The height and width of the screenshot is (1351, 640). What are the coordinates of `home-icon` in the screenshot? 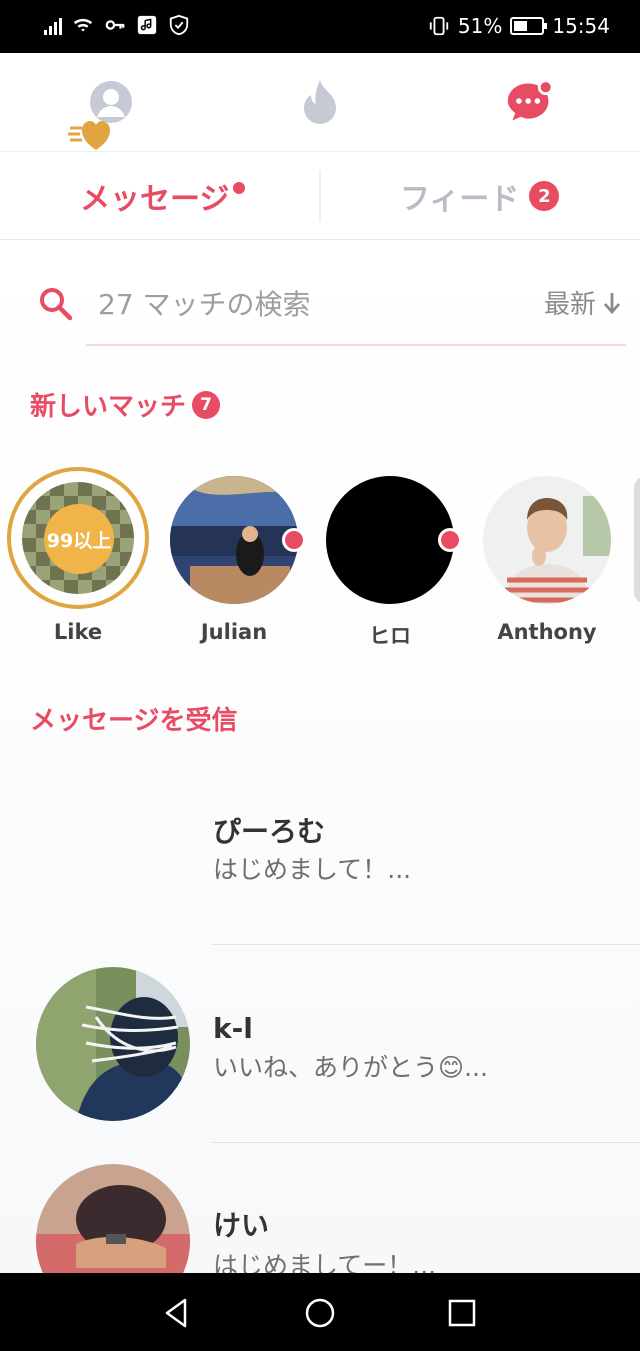 It's located at (320, 1313).